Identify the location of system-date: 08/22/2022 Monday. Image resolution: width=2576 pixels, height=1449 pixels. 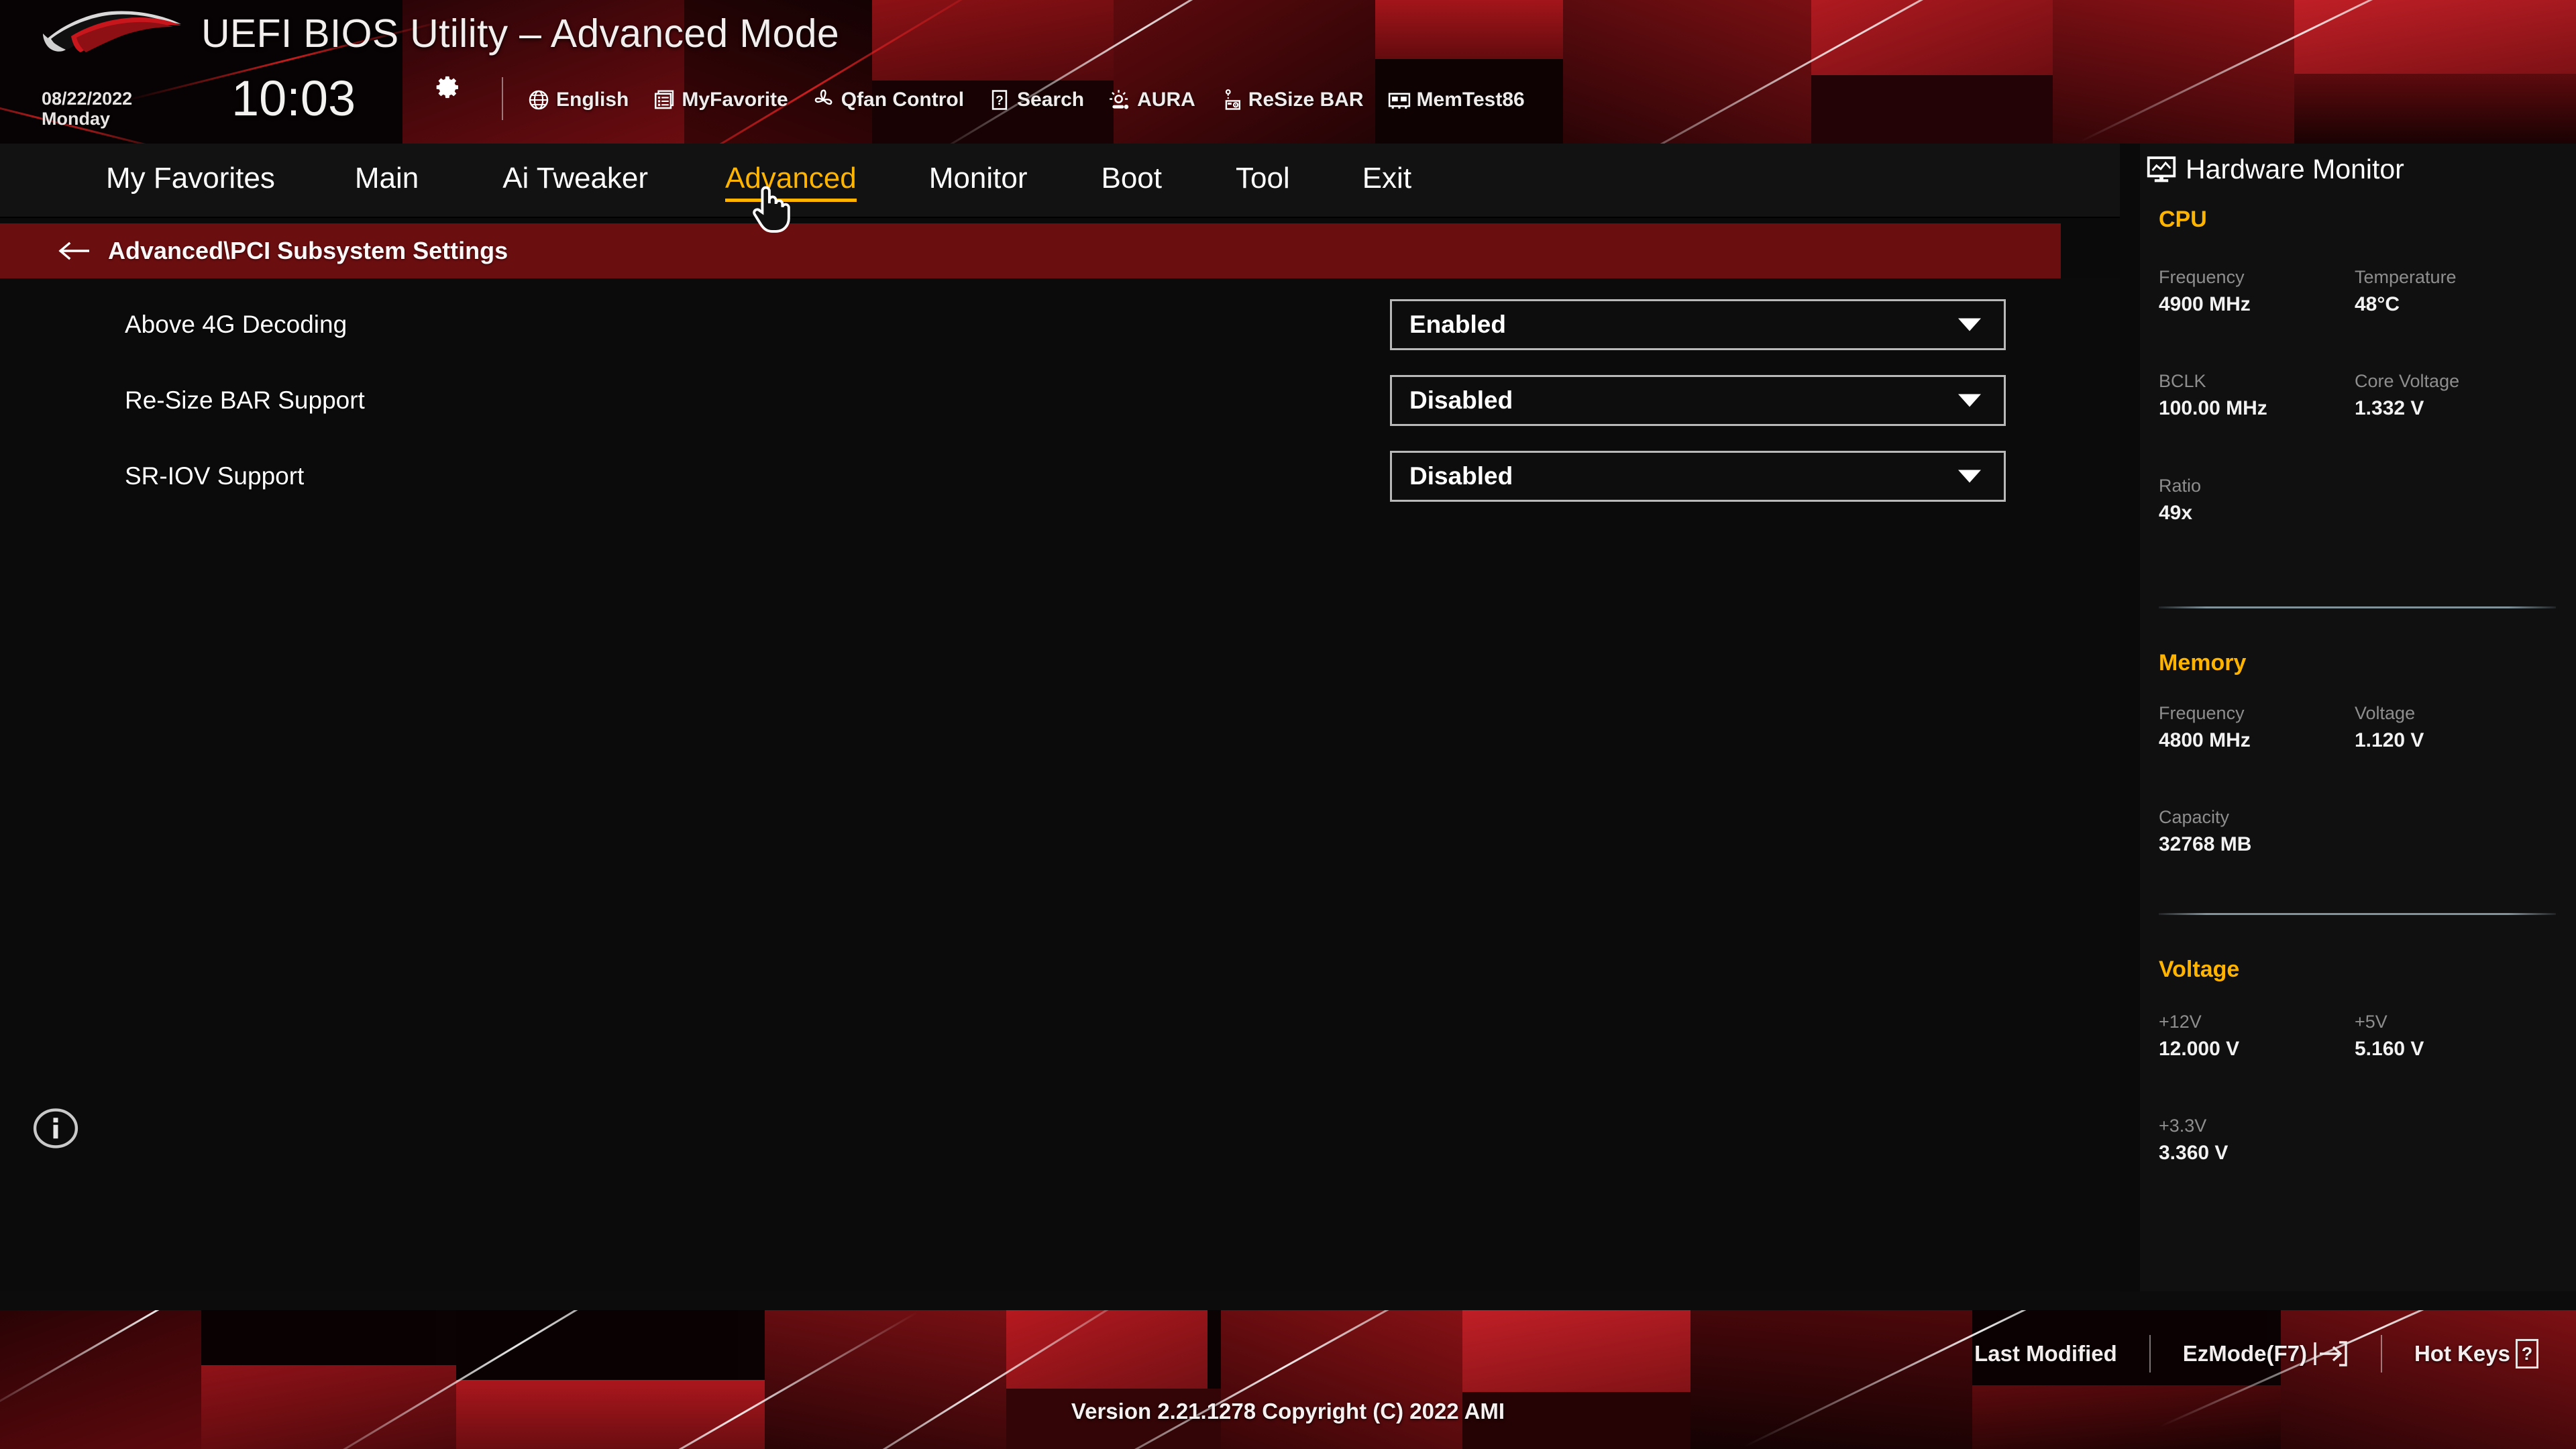
(87, 109).